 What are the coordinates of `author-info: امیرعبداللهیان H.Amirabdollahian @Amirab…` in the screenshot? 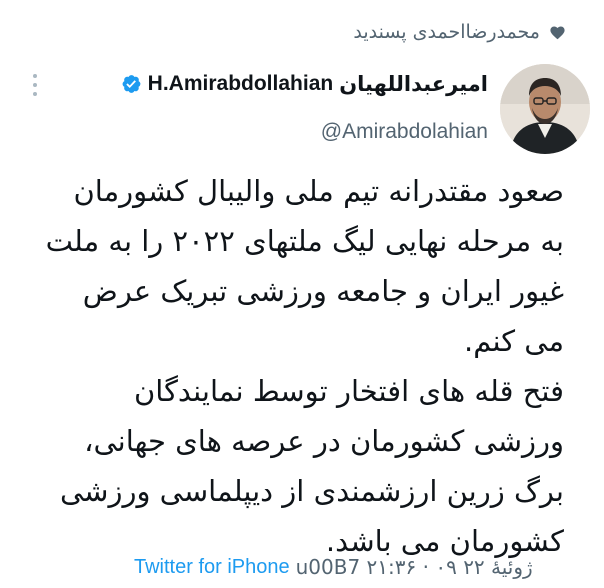 It's located at (304, 108).